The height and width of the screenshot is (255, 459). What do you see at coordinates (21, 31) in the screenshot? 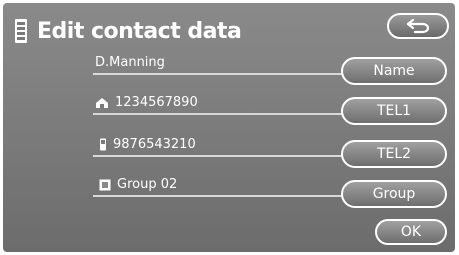
I see `phone-book-icon` at bounding box center [21, 31].